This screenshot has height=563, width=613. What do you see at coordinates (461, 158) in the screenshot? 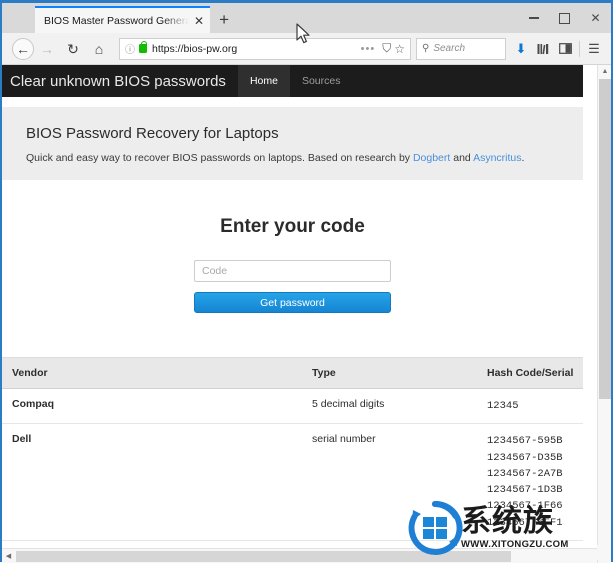
I see `subtitle-text-2: and` at bounding box center [461, 158].